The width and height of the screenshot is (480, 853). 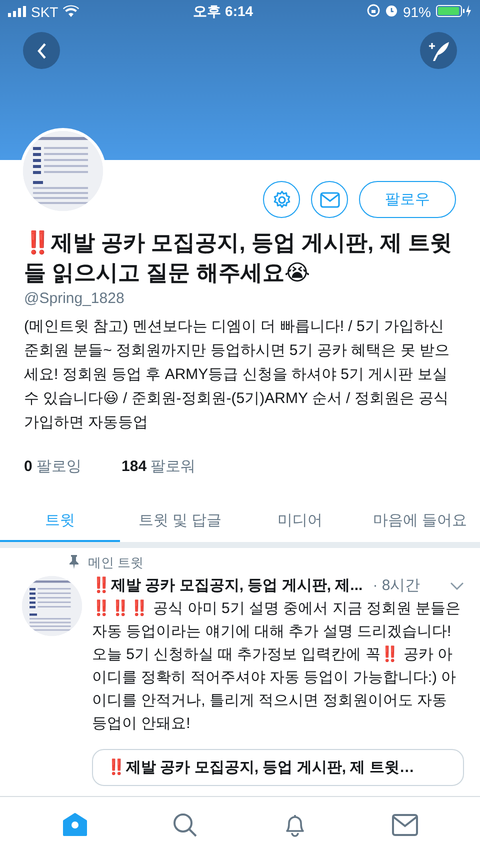 What do you see at coordinates (41, 50) in the screenshot?
I see `back-button` at bounding box center [41, 50].